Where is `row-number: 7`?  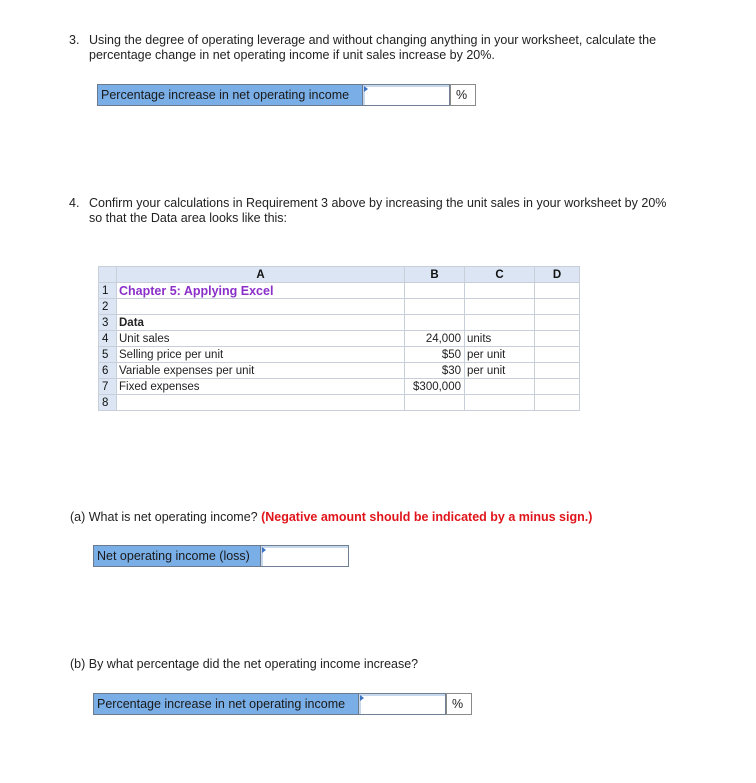
row-number: 7 is located at coordinates (107, 386).